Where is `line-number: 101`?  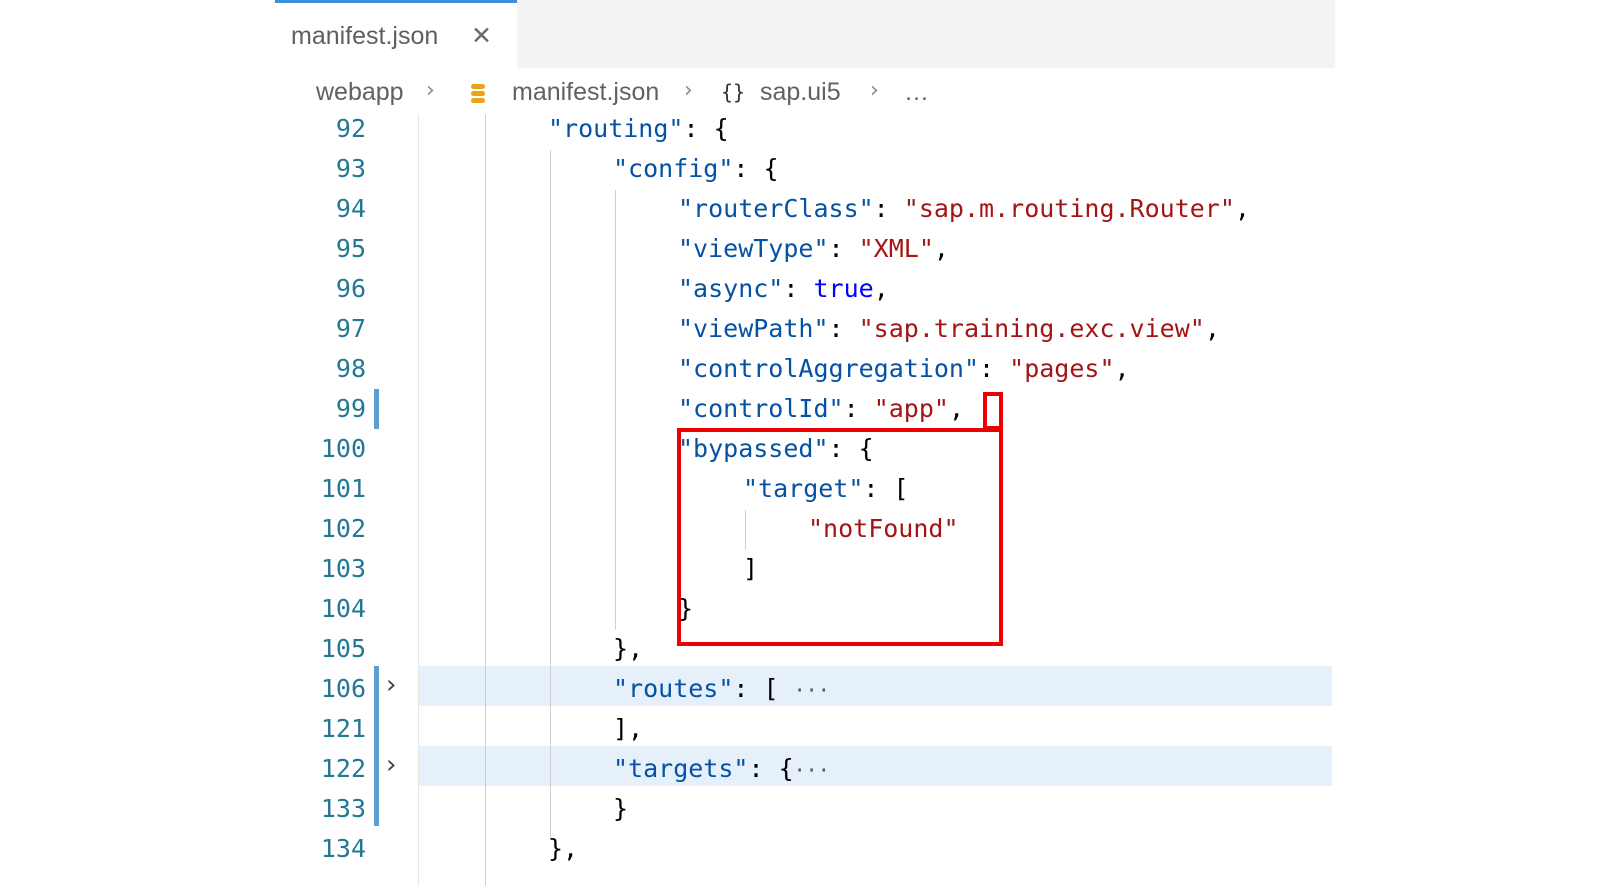
line-number: 101 is located at coordinates (343, 488).